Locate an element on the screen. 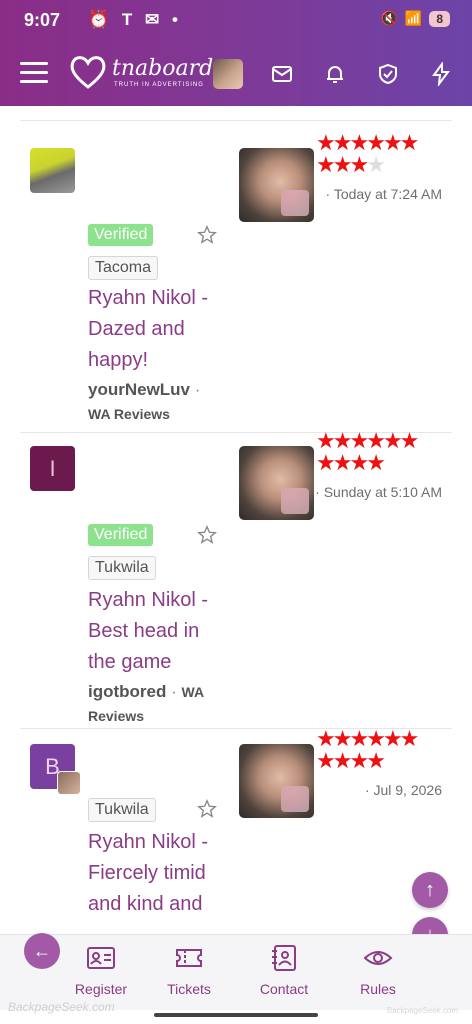 The height and width of the screenshot is (1024, 472). notification-icons: ⏰ T ✉ • is located at coordinates (135, 20).